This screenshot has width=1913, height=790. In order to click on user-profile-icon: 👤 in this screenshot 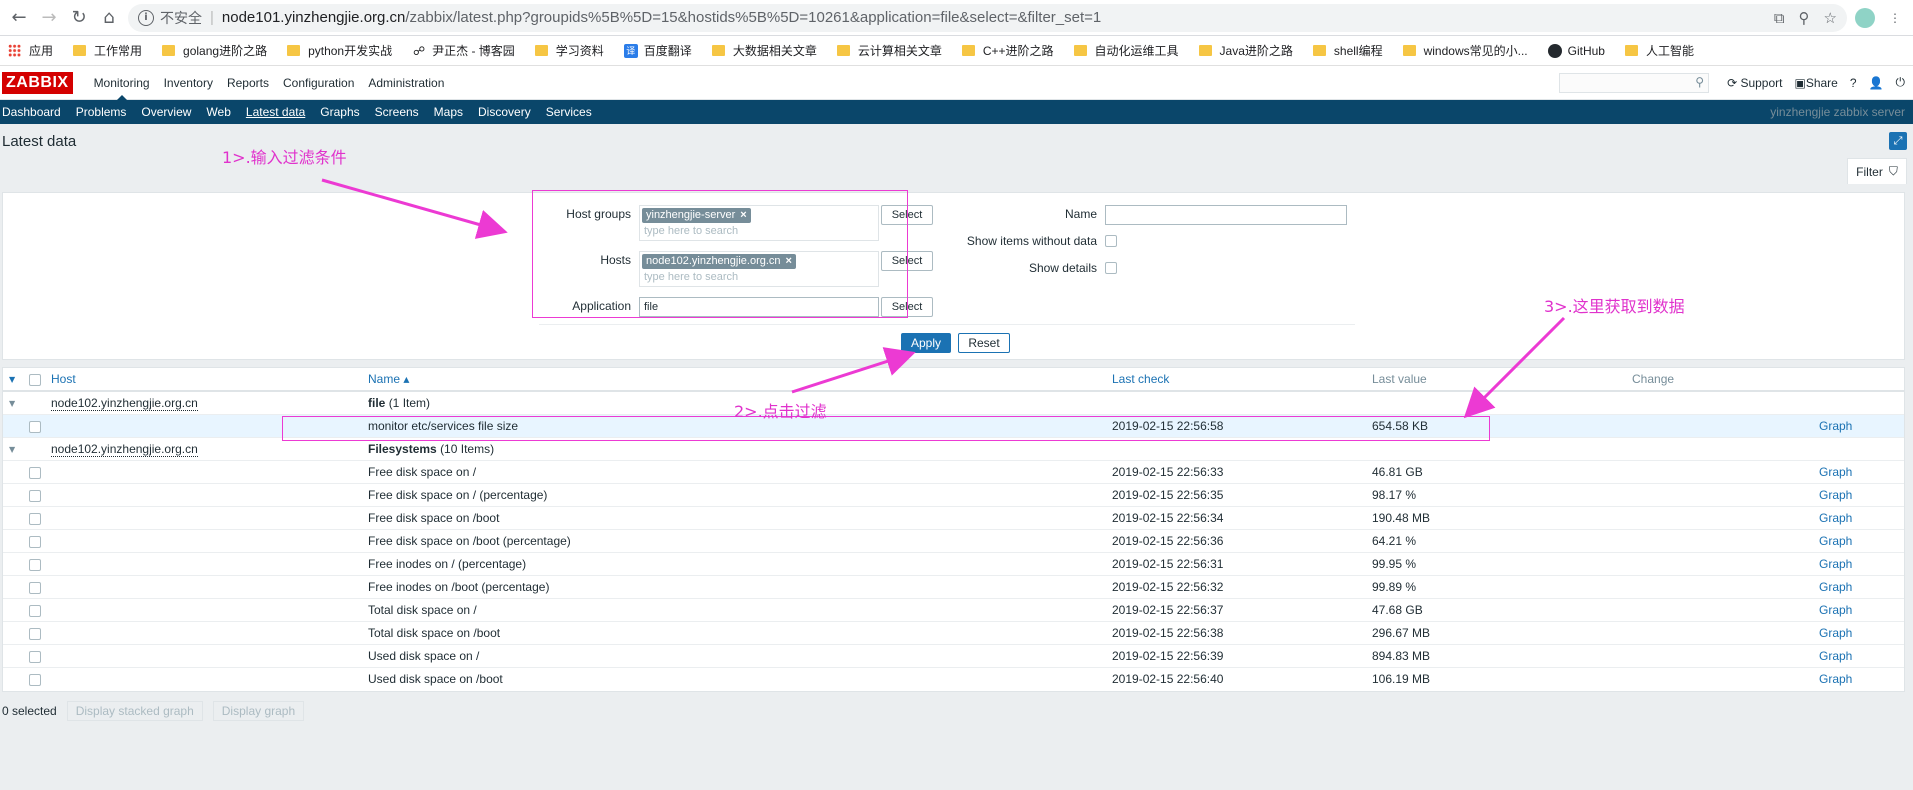, I will do `click(1876, 83)`.